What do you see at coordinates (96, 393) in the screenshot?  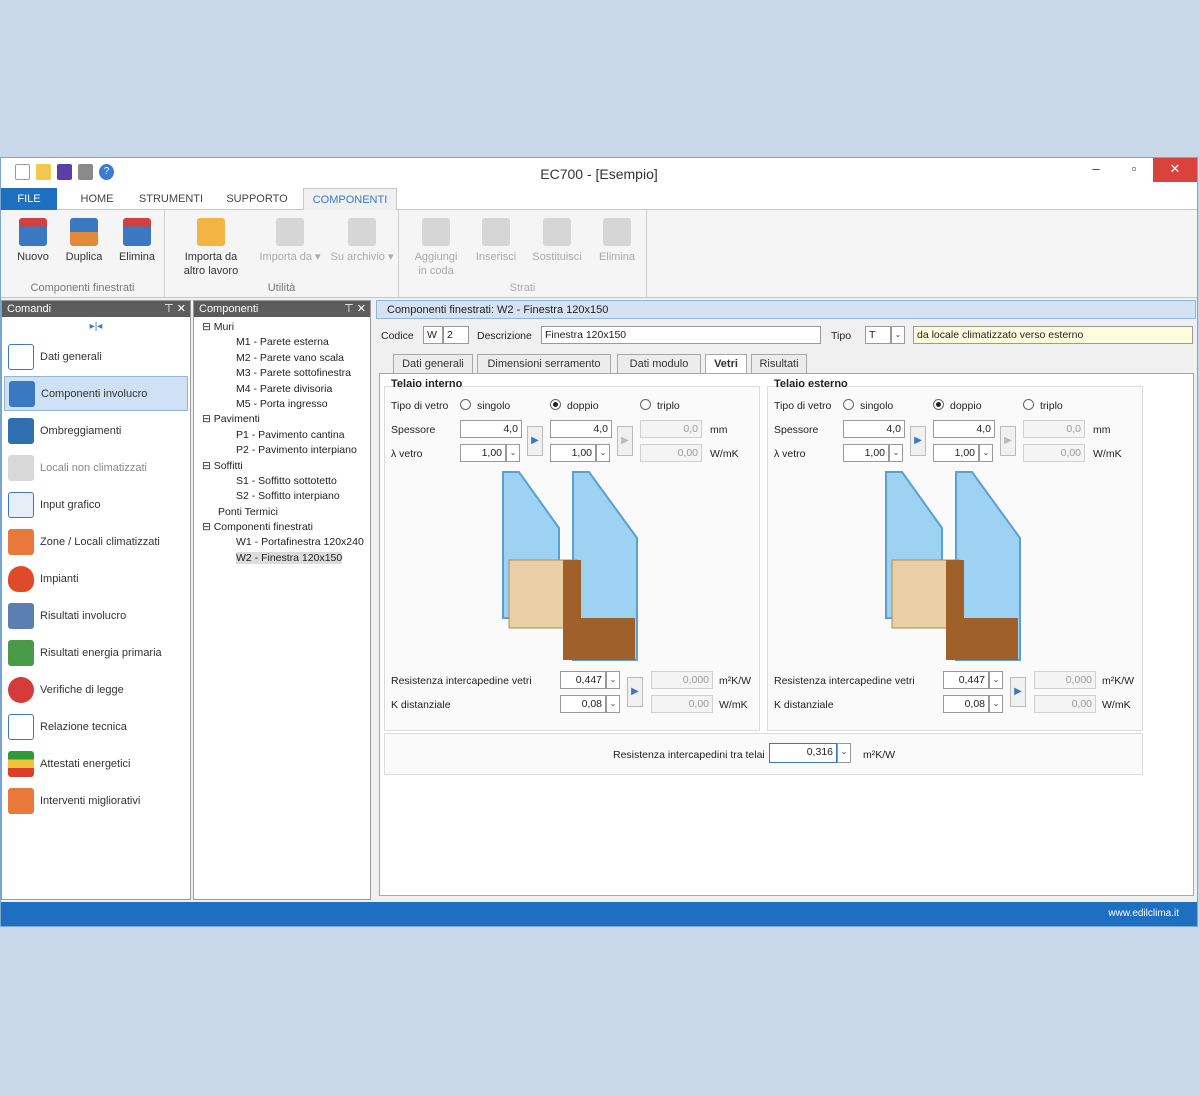 I see `cmd-componenti-involucro: Componenti involucro` at bounding box center [96, 393].